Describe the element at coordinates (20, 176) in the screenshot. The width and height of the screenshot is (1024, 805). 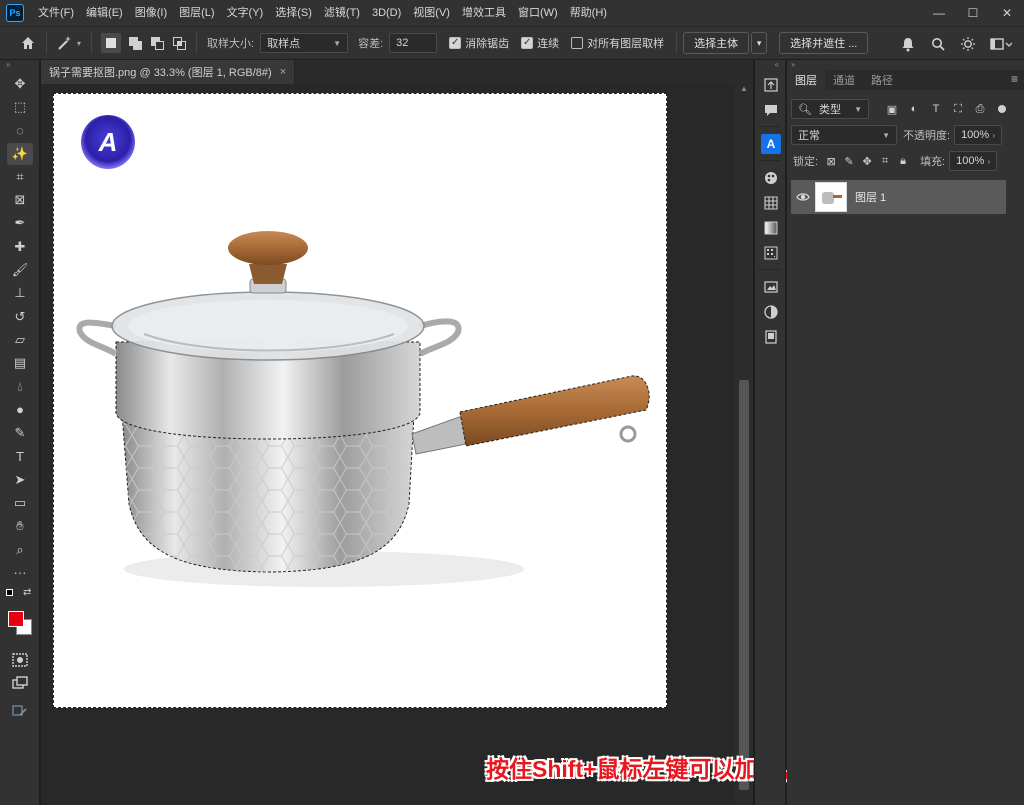
I see `tool-button: ⌗` at that location.